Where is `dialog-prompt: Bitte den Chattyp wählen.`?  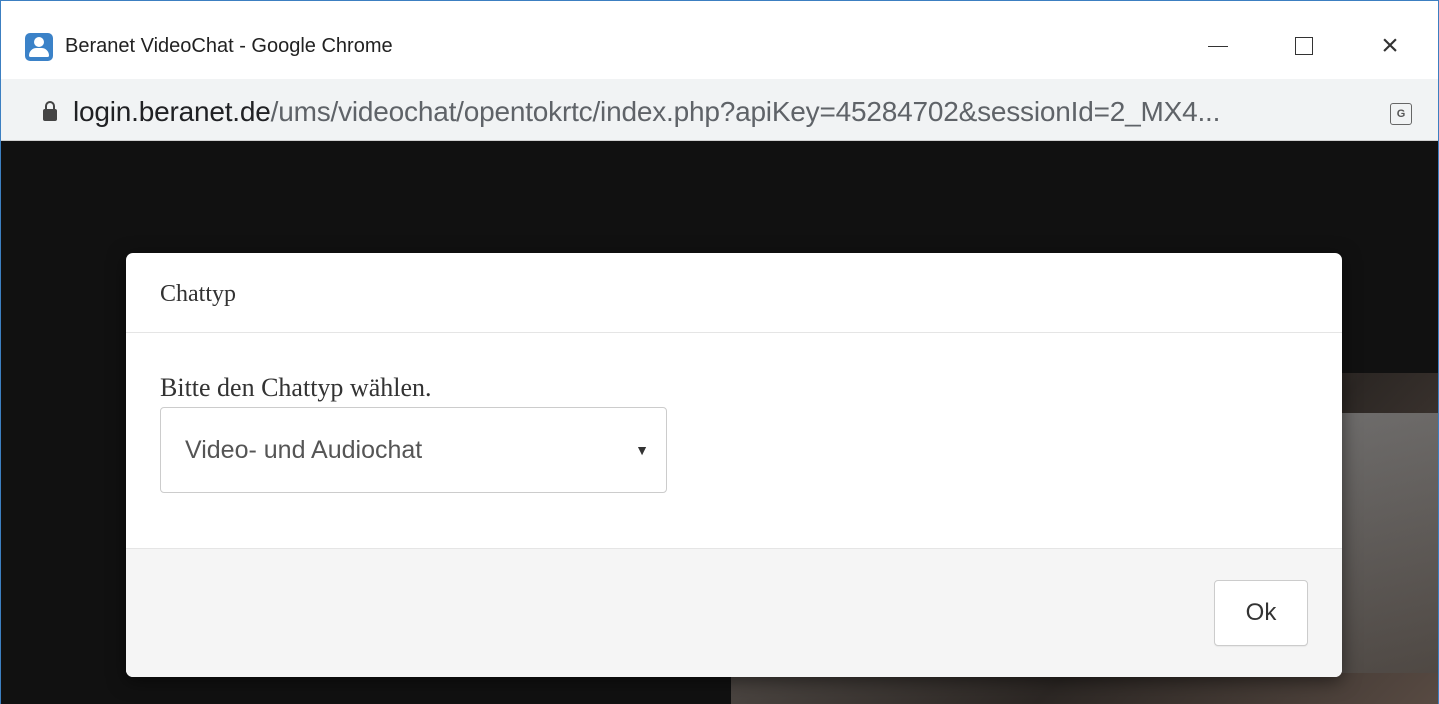
dialog-prompt: Bitte den Chattyp wählen. is located at coordinates (296, 387).